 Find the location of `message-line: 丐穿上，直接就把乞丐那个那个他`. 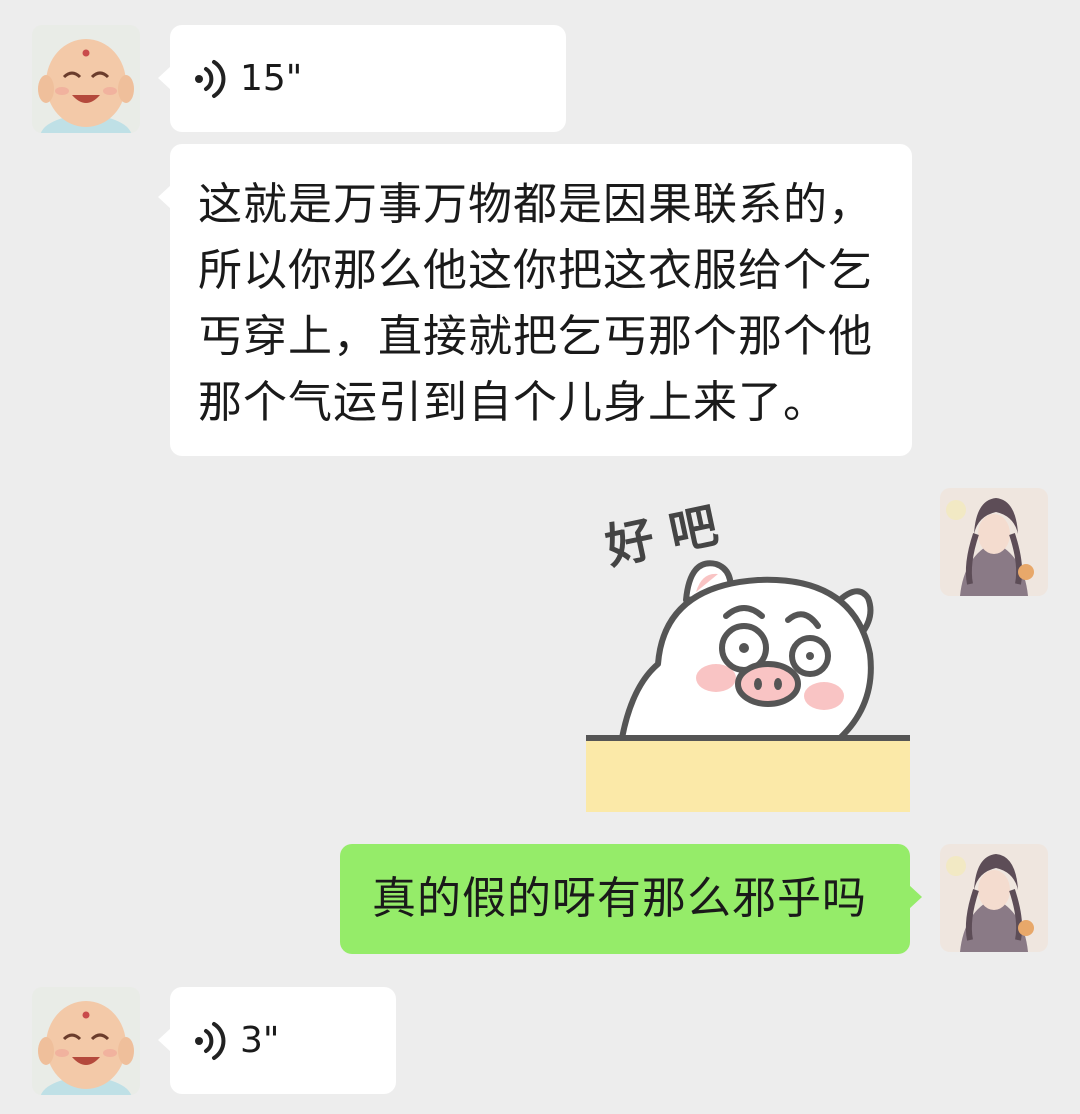

message-line: 丐穿上，直接就把乞丐那个那个他 is located at coordinates (535, 336).